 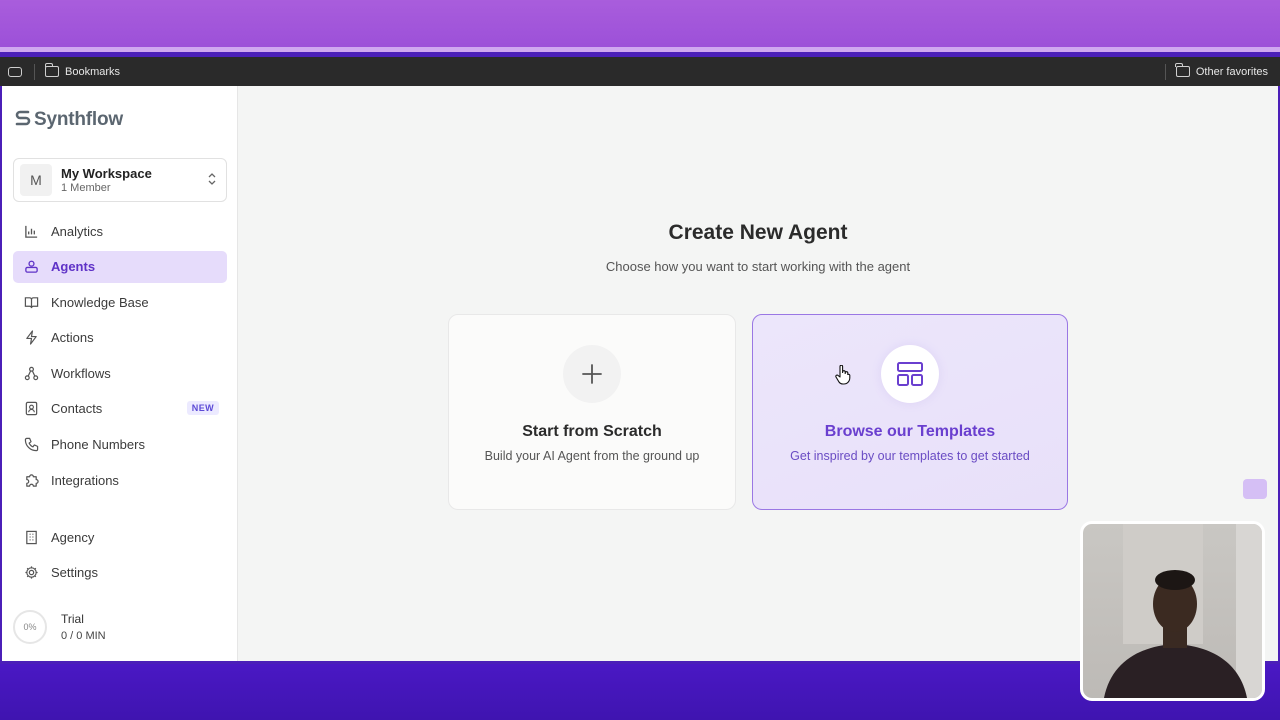 What do you see at coordinates (23, 120) in the screenshot?
I see `synthflow-logo-icon` at bounding box center [23, 120].